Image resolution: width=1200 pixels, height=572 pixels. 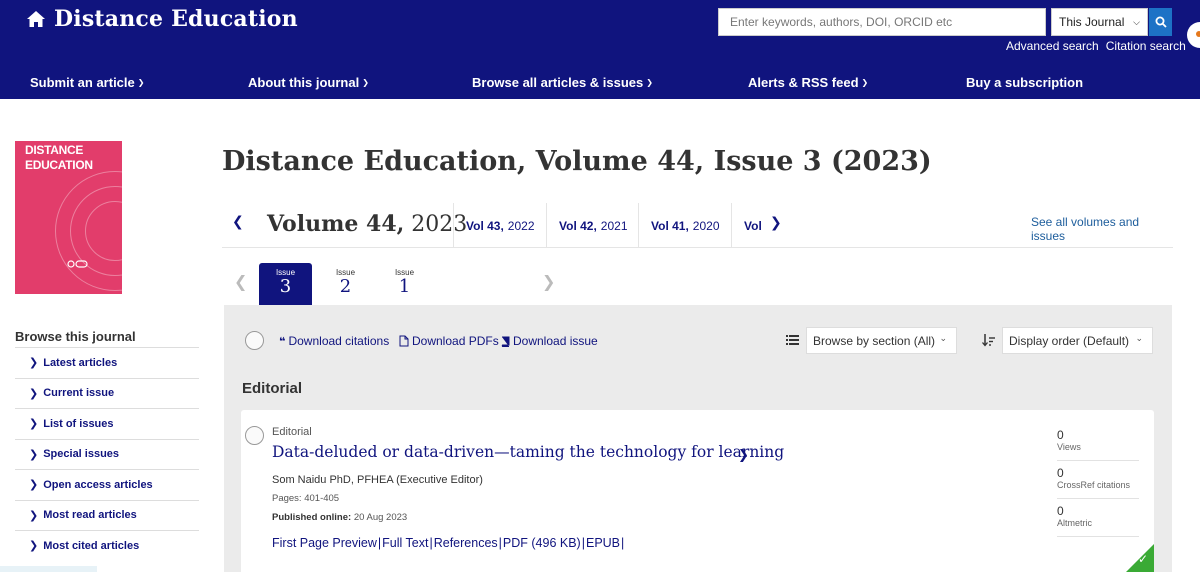 I want to click on odlaa-logo-icon, so click(x=77, y=264).